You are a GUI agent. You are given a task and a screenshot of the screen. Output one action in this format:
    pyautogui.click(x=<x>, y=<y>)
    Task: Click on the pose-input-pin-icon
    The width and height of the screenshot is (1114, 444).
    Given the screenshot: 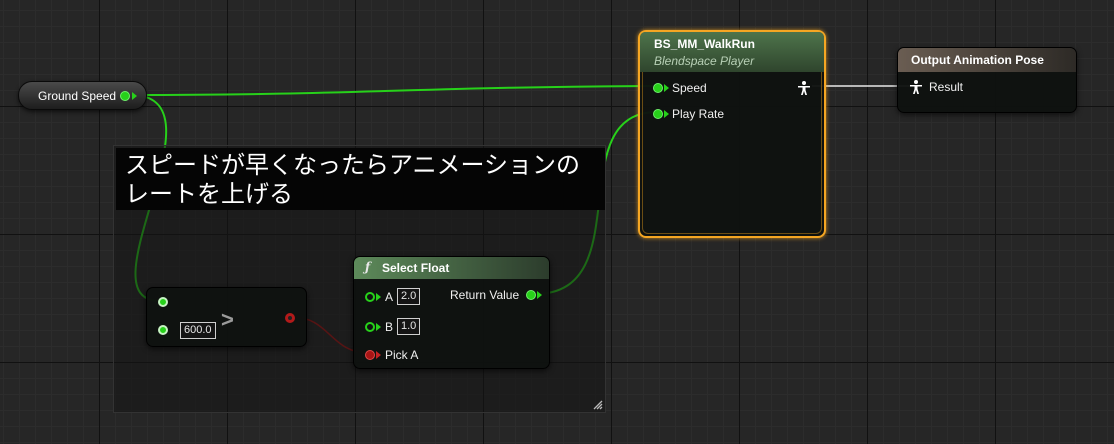 What is the action you would take?
    pyautogui.click(x=916, y=87)
    